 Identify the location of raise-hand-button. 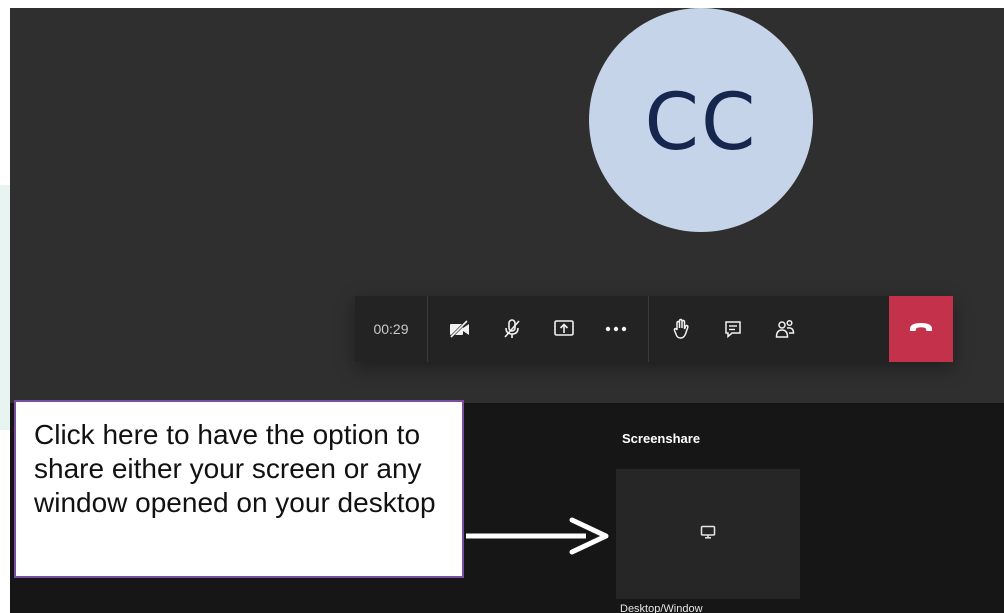
(681, 329).